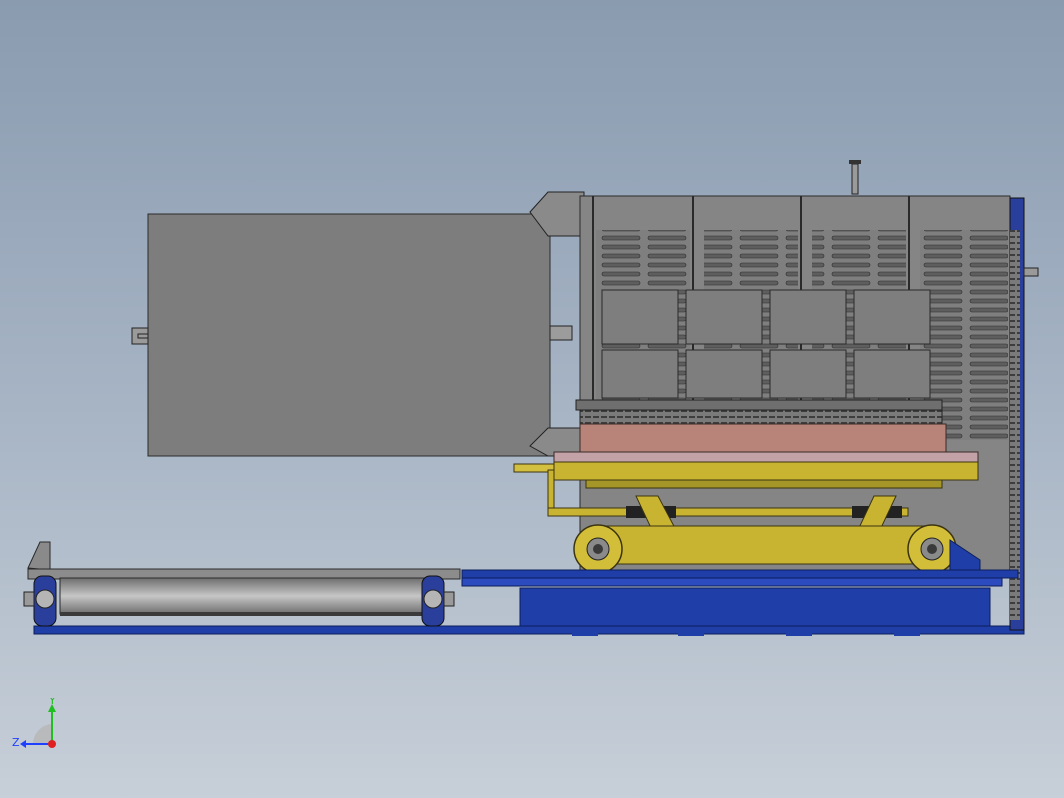 The image size is (1064, 798). Describe the element at coordinates (598, 549) in the screenshot. I see `lift-wheel-left` at that location.